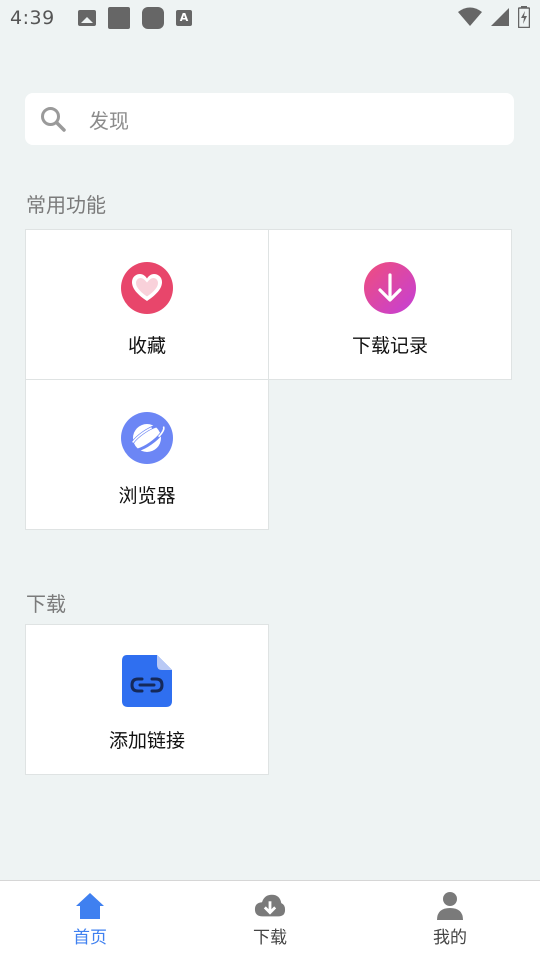 This screenshot has height=960, width=540. I want to click on nav-item-mine: 我的, so click(450, 920).